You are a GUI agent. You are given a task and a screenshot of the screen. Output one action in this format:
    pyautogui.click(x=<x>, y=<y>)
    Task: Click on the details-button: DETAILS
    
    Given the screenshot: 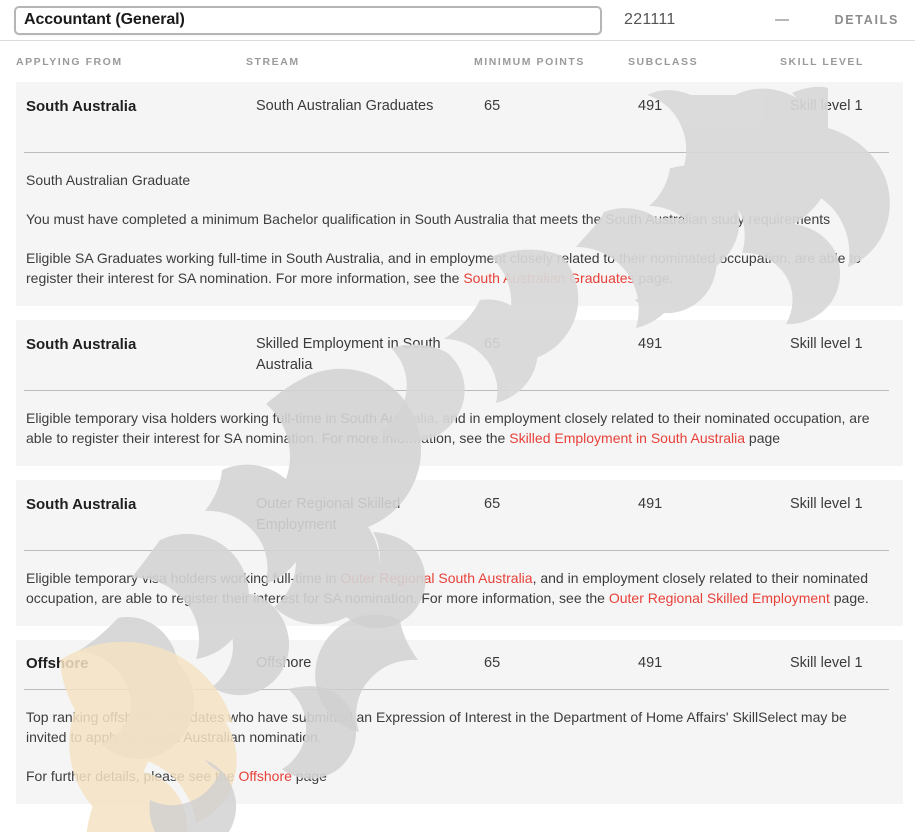 What is the action you would take?
    pyautogui.click(x=867, y=20)
    